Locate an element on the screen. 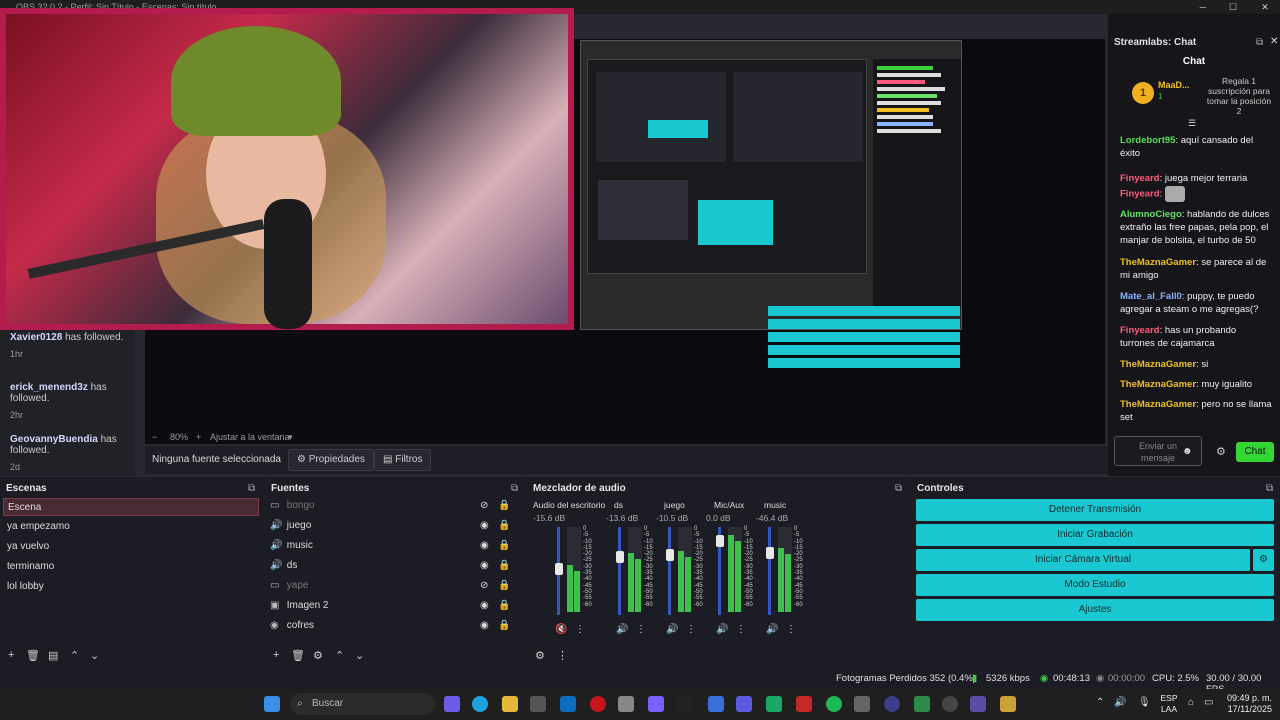  muted-icon: 🔇 is located at coordinates (561, 629).